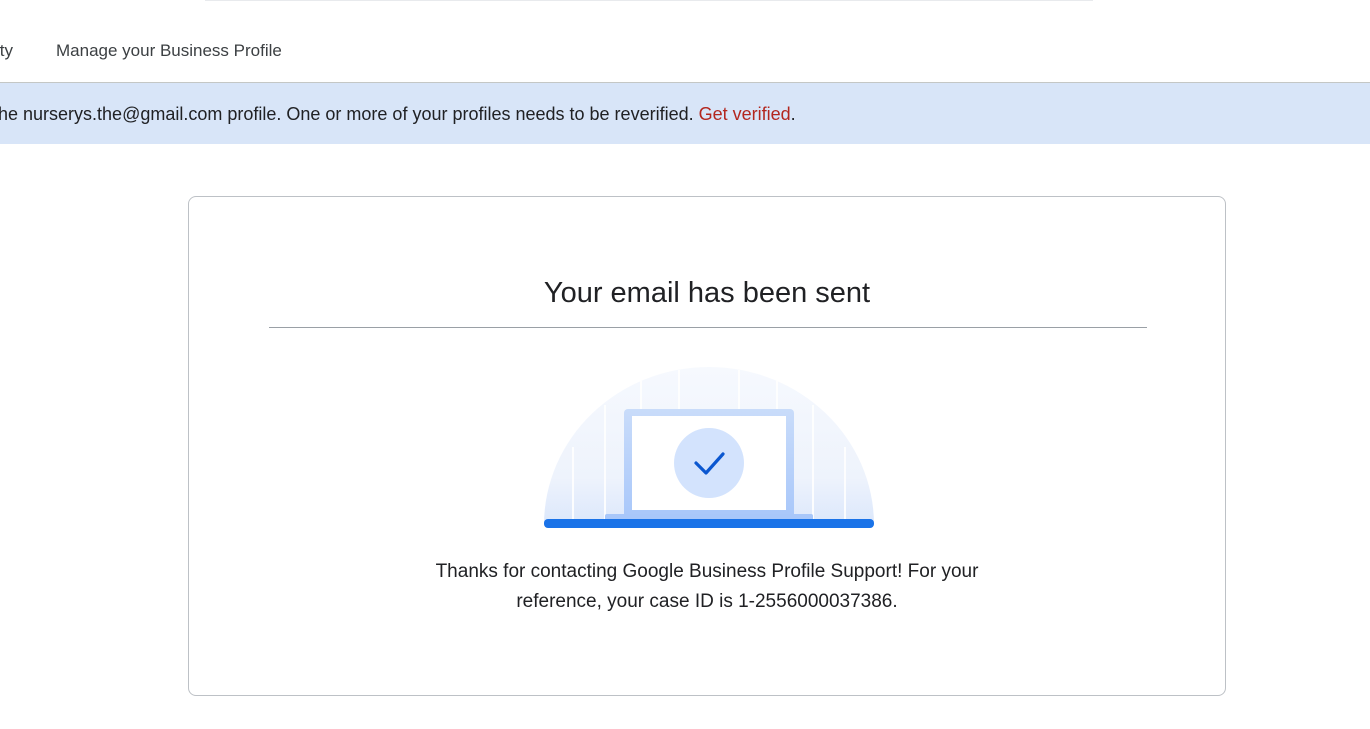  What do you see at coordinates (709, 463) in the screenshot?
I see `check-circle` at bounding box center [709, 463].